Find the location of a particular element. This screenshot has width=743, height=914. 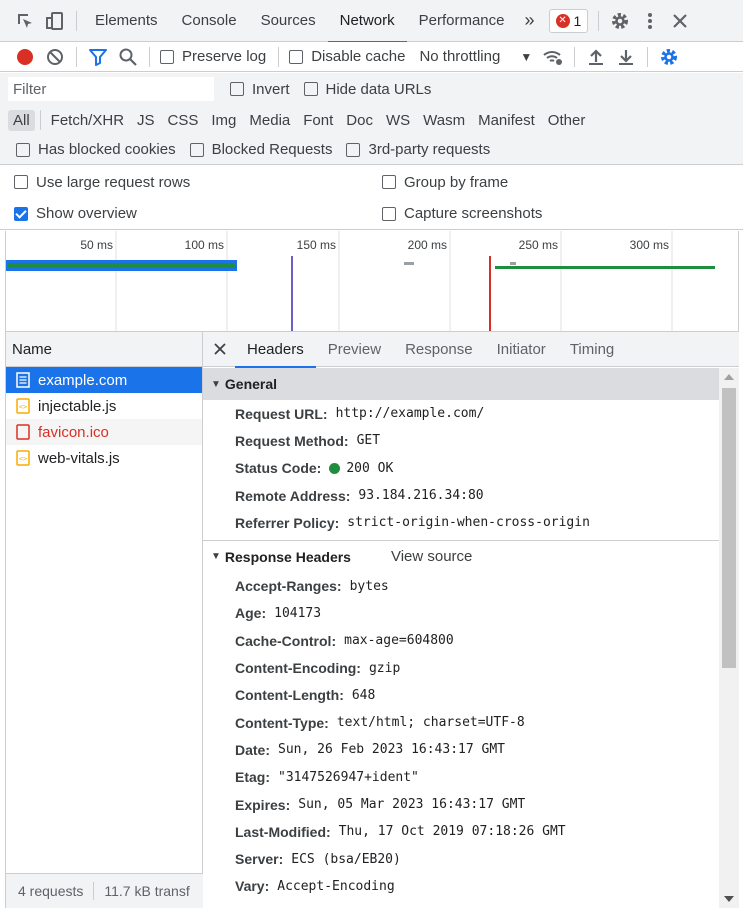

search-icon is located at coordinates (128, 57).